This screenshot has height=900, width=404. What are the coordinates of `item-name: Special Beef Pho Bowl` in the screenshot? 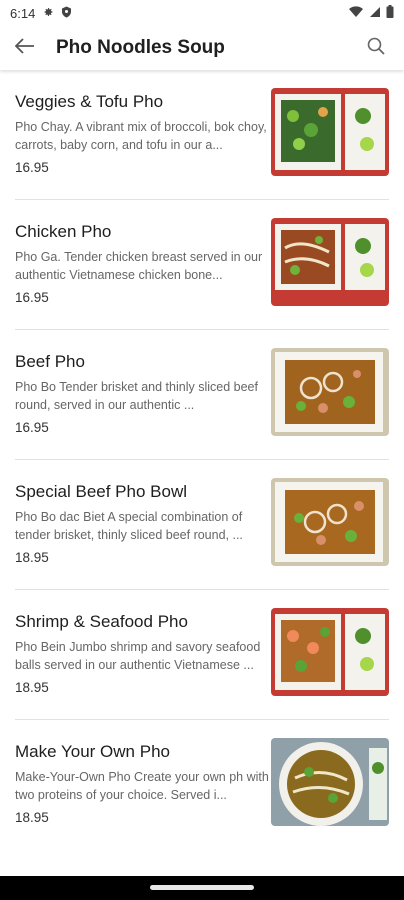 It's located at (101, 491).